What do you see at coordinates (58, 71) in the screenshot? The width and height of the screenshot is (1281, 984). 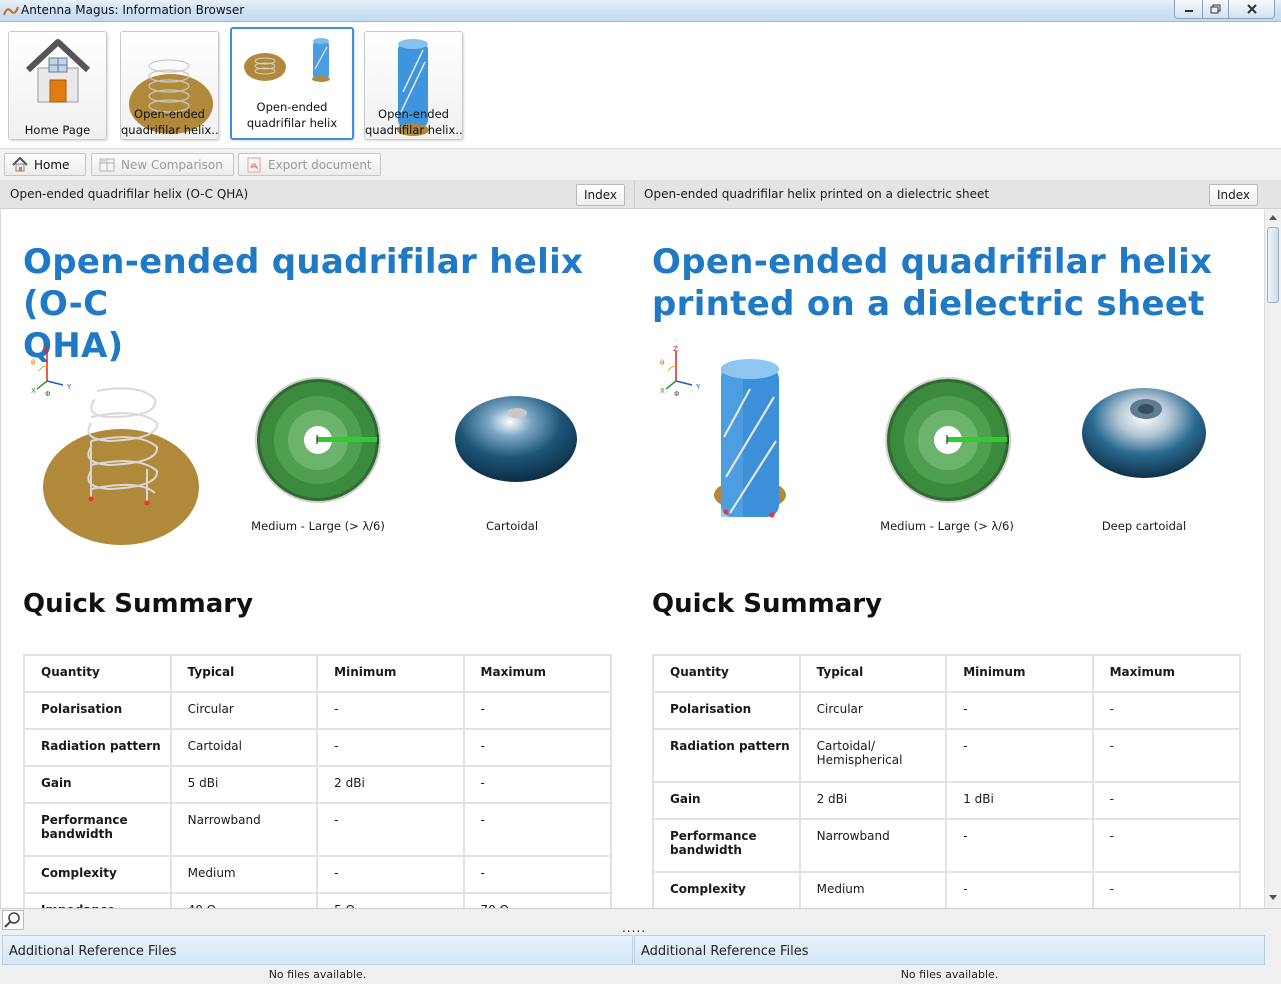 I see `home-icon` at bounding box center [58, 71].